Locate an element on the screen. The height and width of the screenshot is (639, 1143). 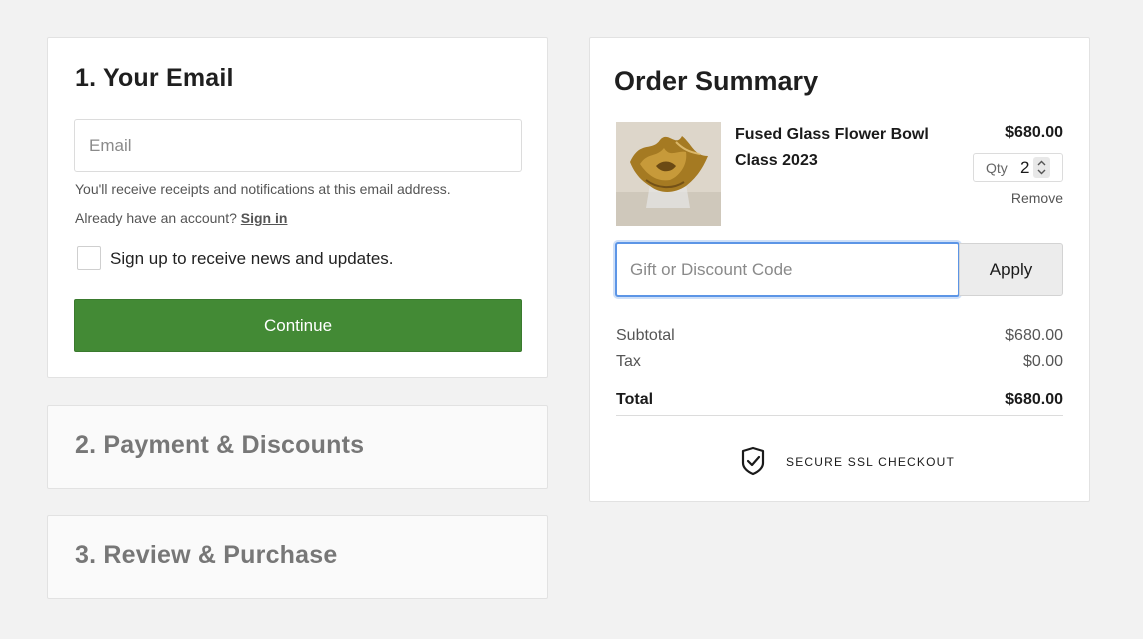
apply-discount-button: Apply is located at coordinates (1011, 269).